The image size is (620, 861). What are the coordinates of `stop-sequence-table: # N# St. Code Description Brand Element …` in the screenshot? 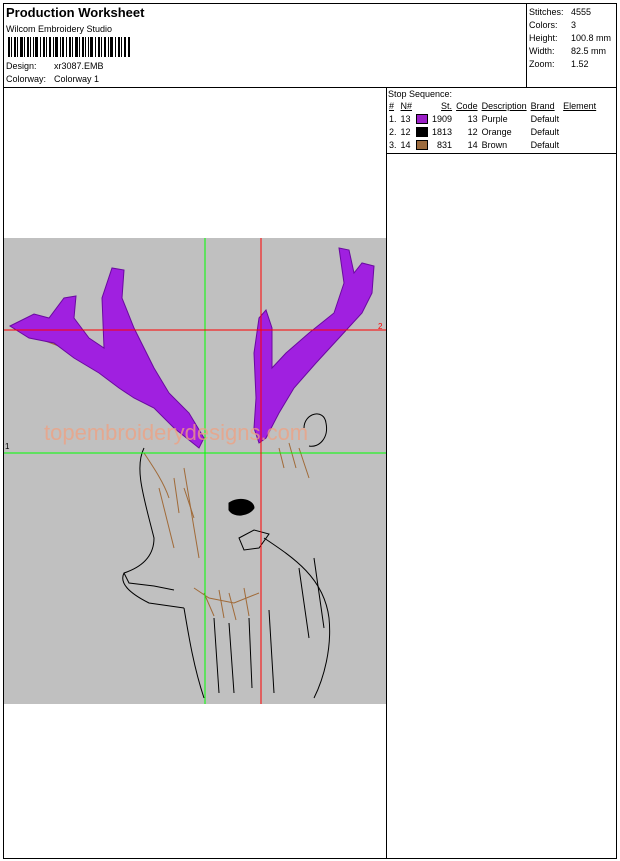 It's located at (492, 125).